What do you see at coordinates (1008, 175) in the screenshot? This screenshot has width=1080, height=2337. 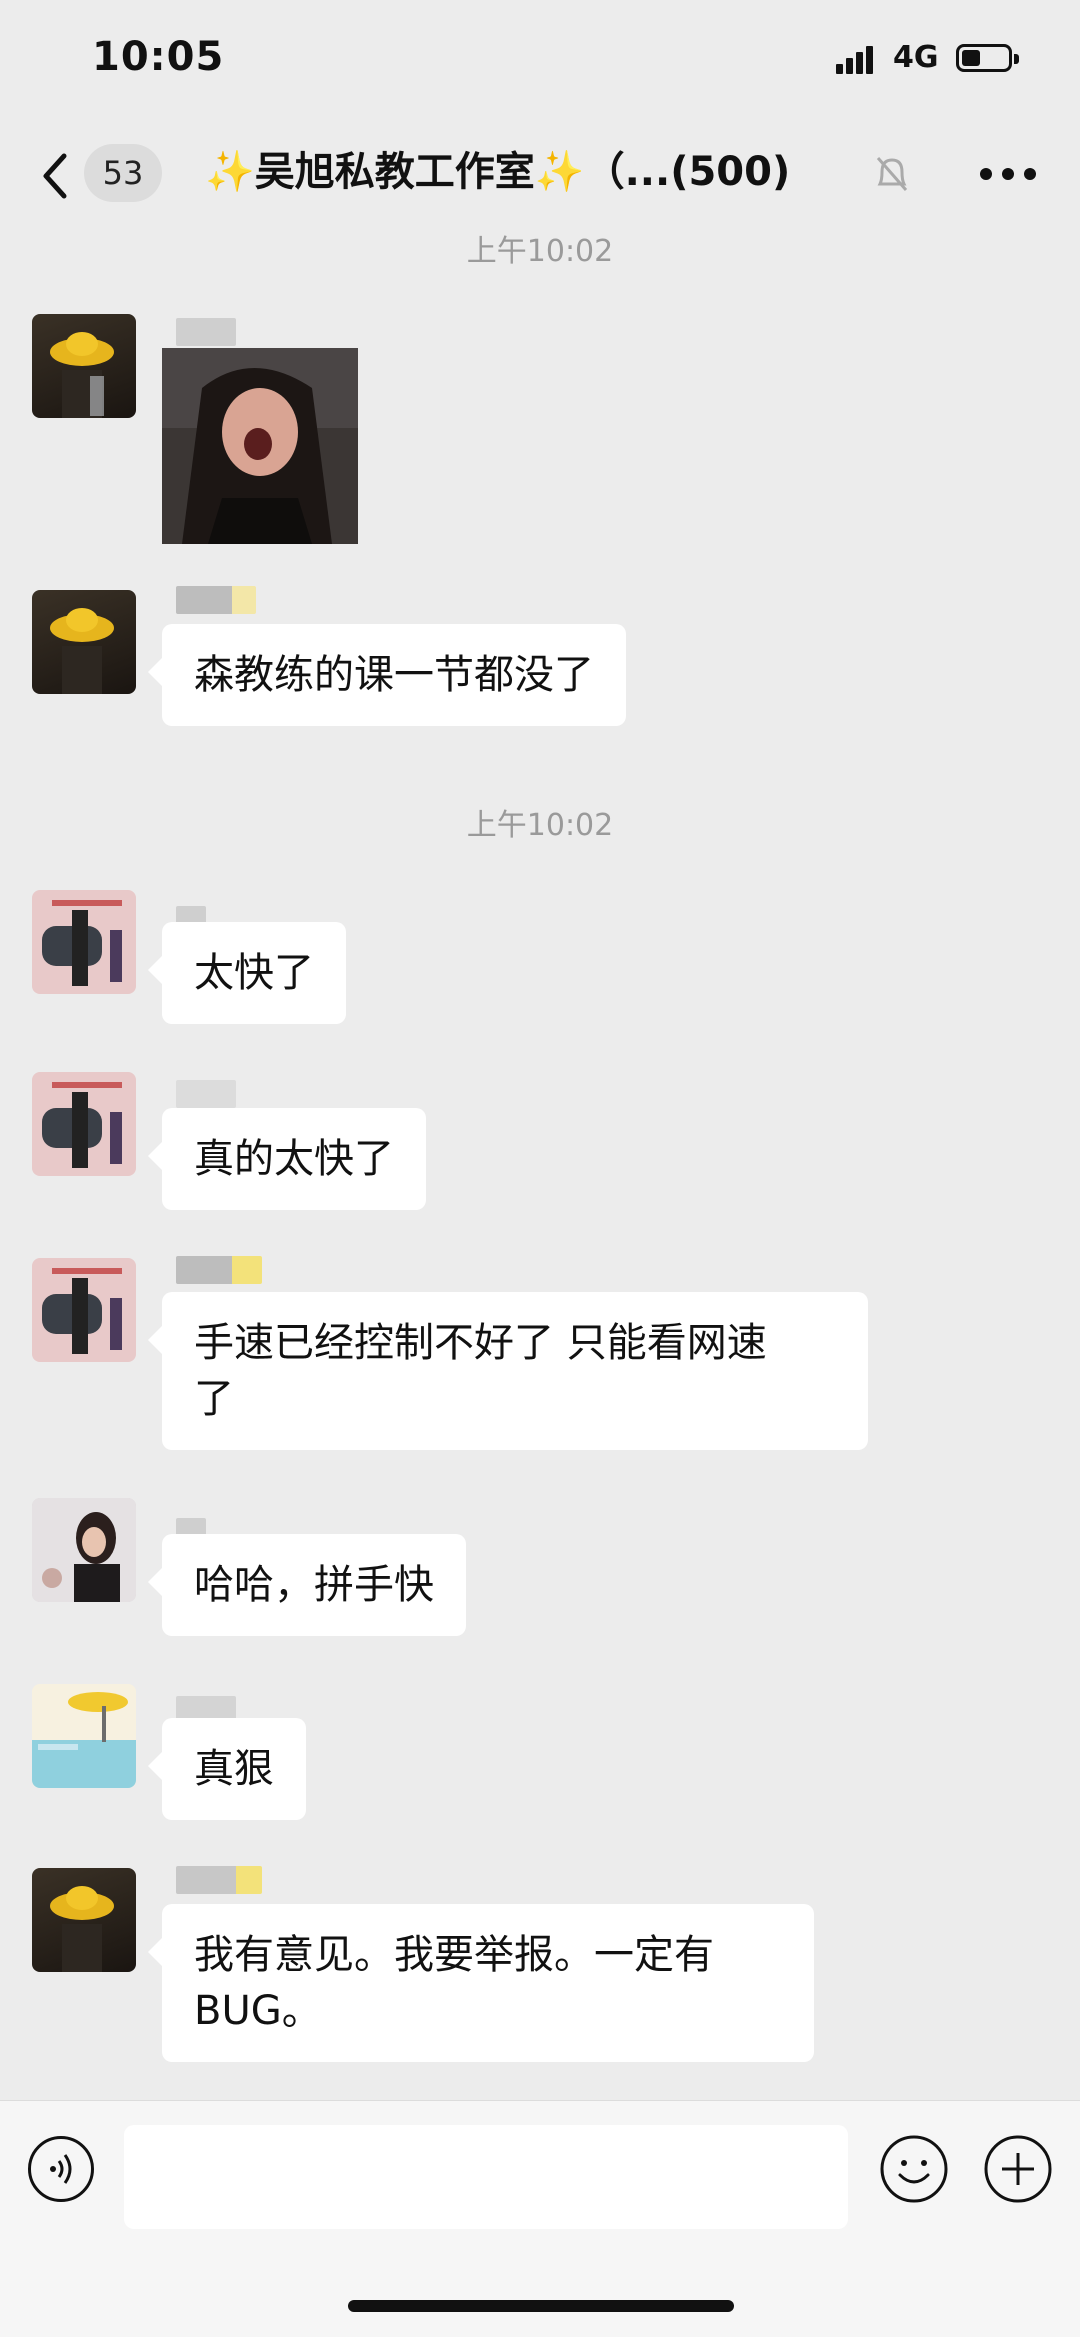 I see `more-icon` at bounding box center [1008, 175].